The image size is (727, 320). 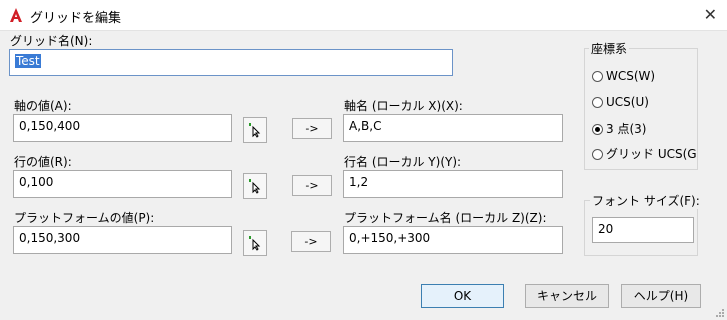 I want to click on font-size-label: フォント サイズ(F):, so click(x=646, y=200).